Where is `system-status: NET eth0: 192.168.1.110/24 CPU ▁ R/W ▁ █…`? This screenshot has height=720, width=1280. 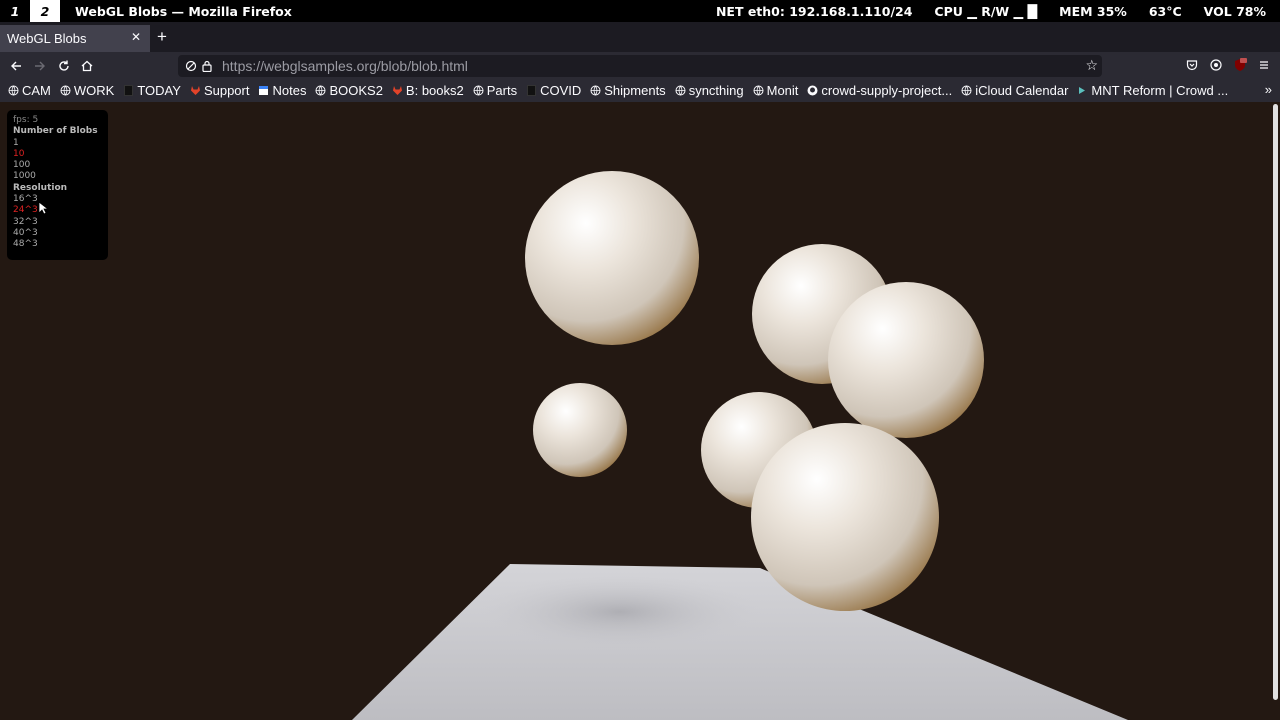
system-status: NET eth0: 192.168.1.110/24 CPU ▁ R/W ▁ █… is located at coordinates (998, 11).